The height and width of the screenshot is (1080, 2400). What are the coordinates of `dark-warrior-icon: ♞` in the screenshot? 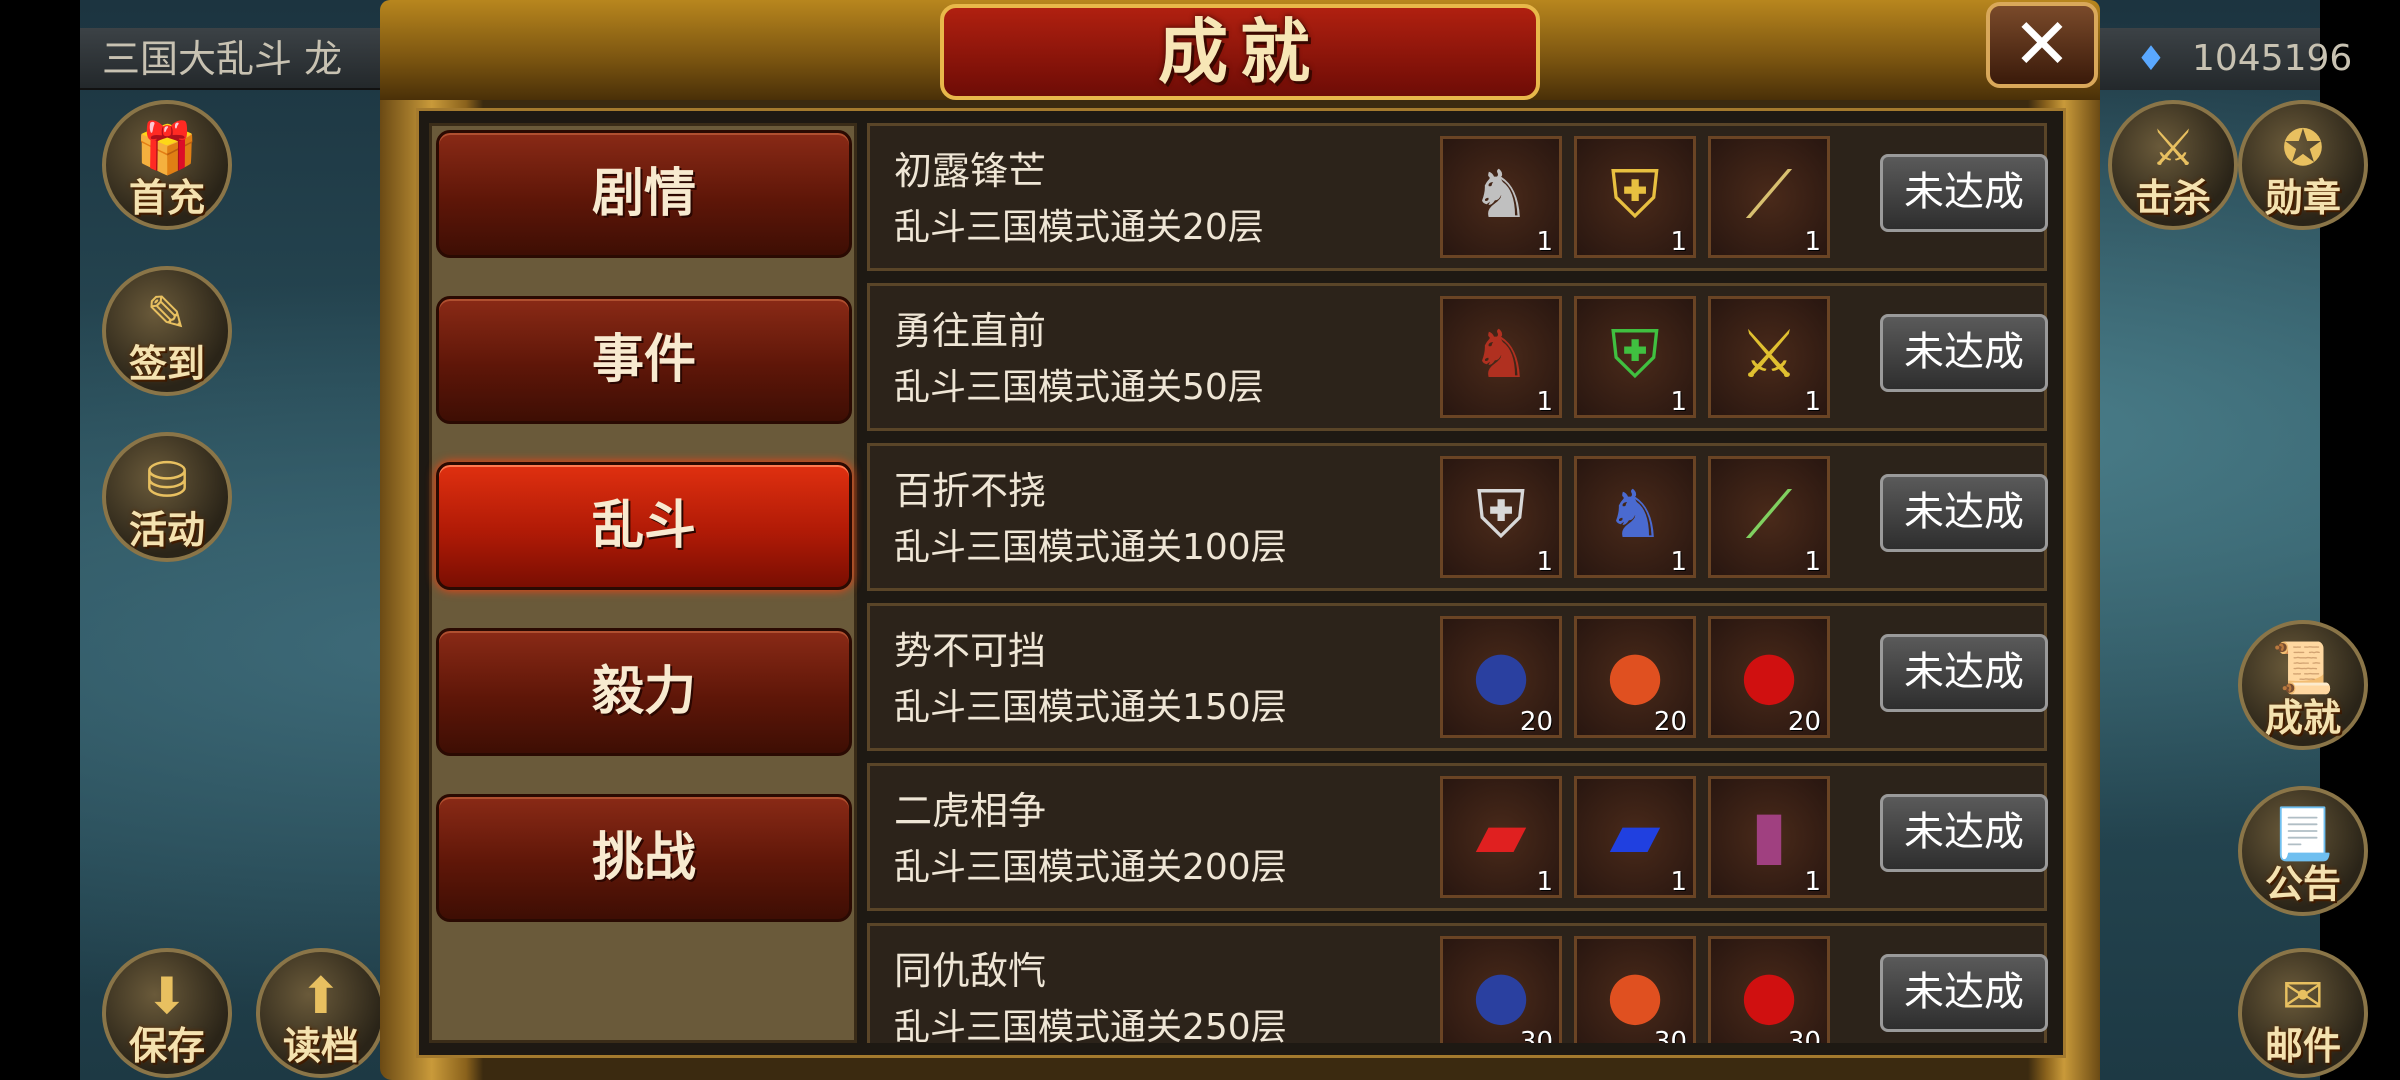 It's located at (1501, 354).